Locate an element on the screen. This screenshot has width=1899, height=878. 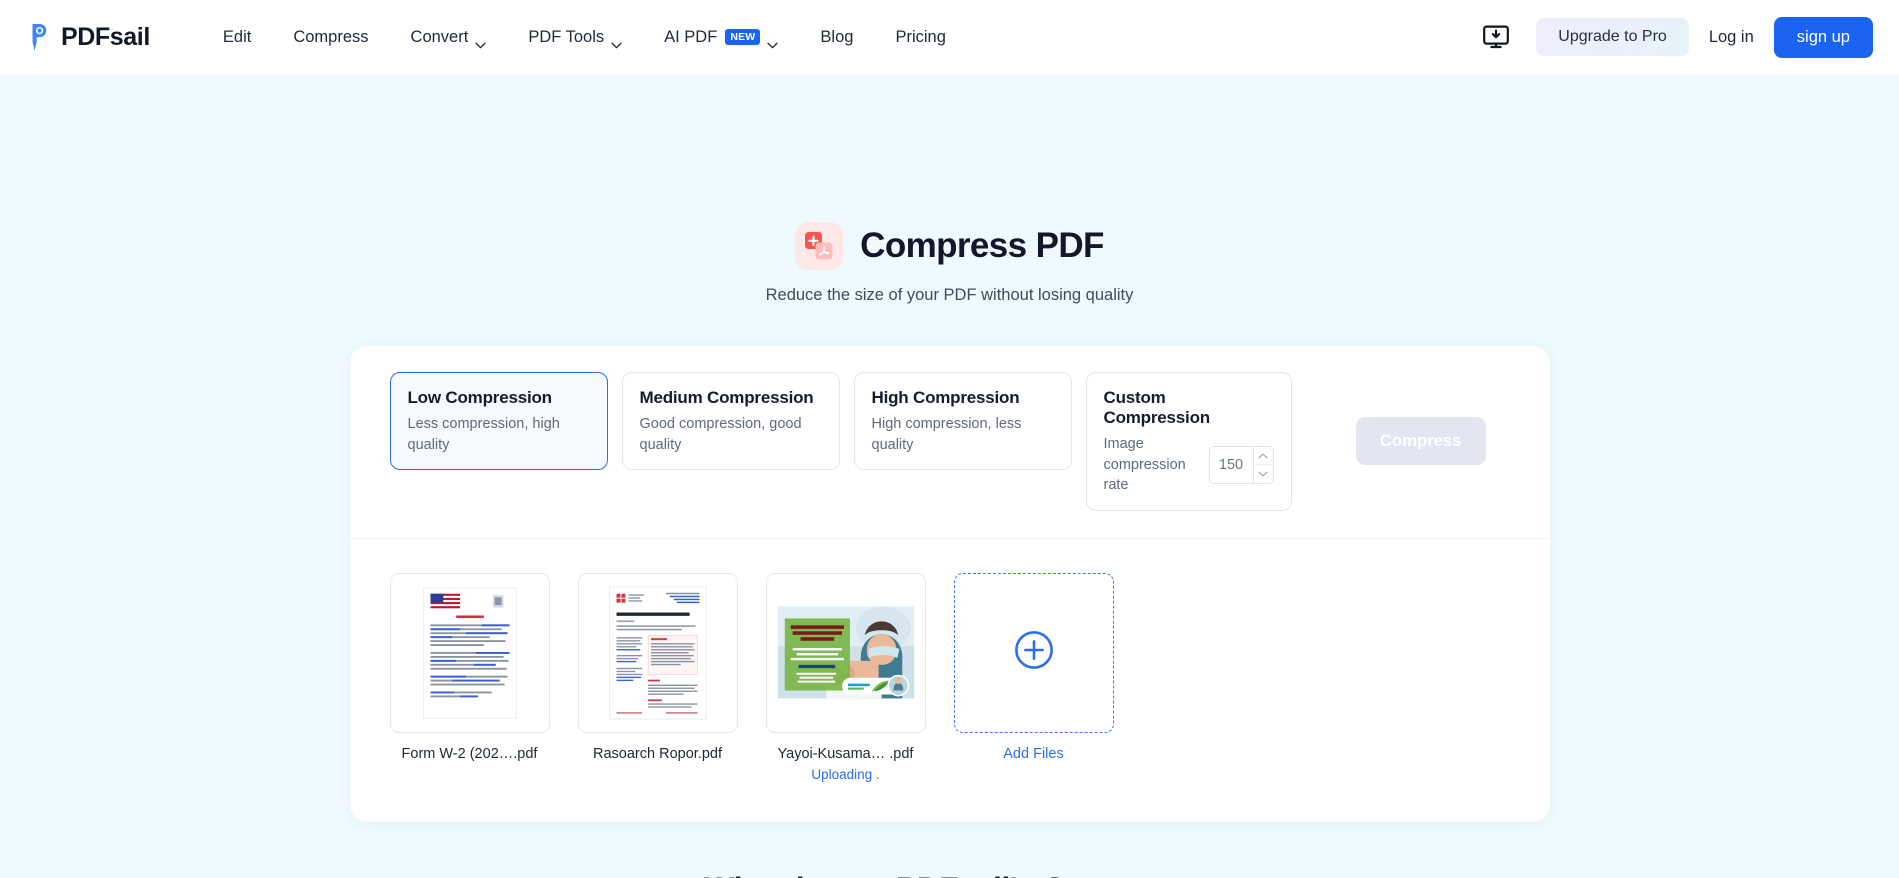
nav-item-pricing: Pricing is located at coordinates (920, 37).